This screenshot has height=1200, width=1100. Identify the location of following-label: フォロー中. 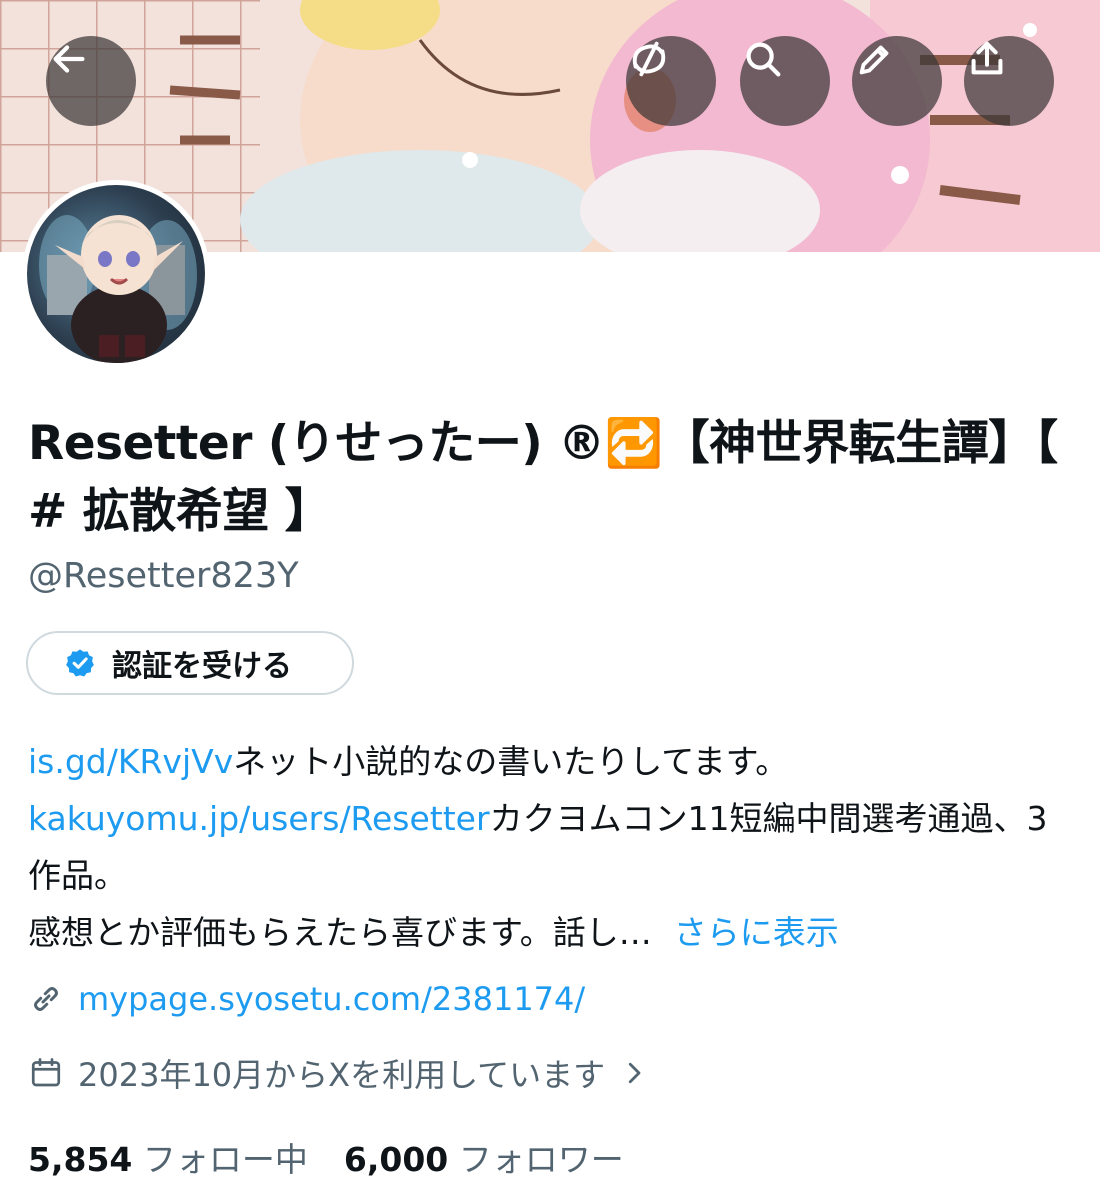
(225, 1159).